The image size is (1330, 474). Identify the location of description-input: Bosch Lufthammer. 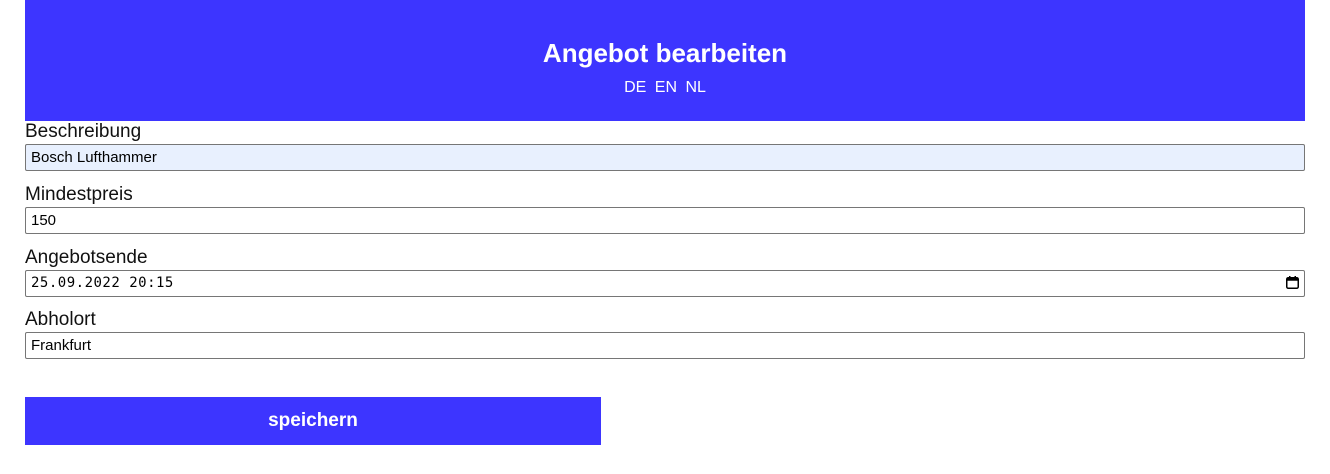
(665, 157).